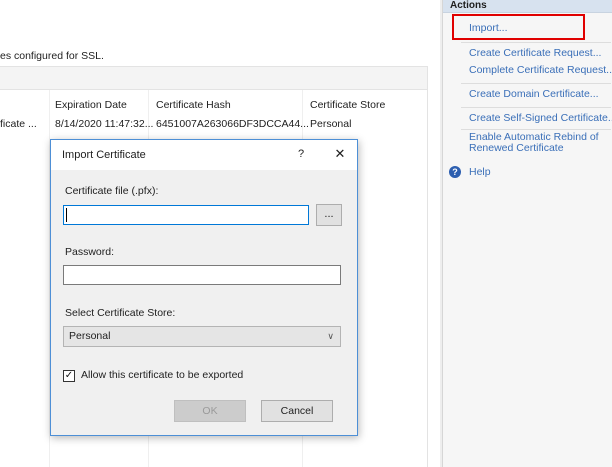 The image size is (612, 467). What do you see at coordinates (468, 5) in the screenshot?
I see `actions-title: Actions` at bounding box center [468, 5].